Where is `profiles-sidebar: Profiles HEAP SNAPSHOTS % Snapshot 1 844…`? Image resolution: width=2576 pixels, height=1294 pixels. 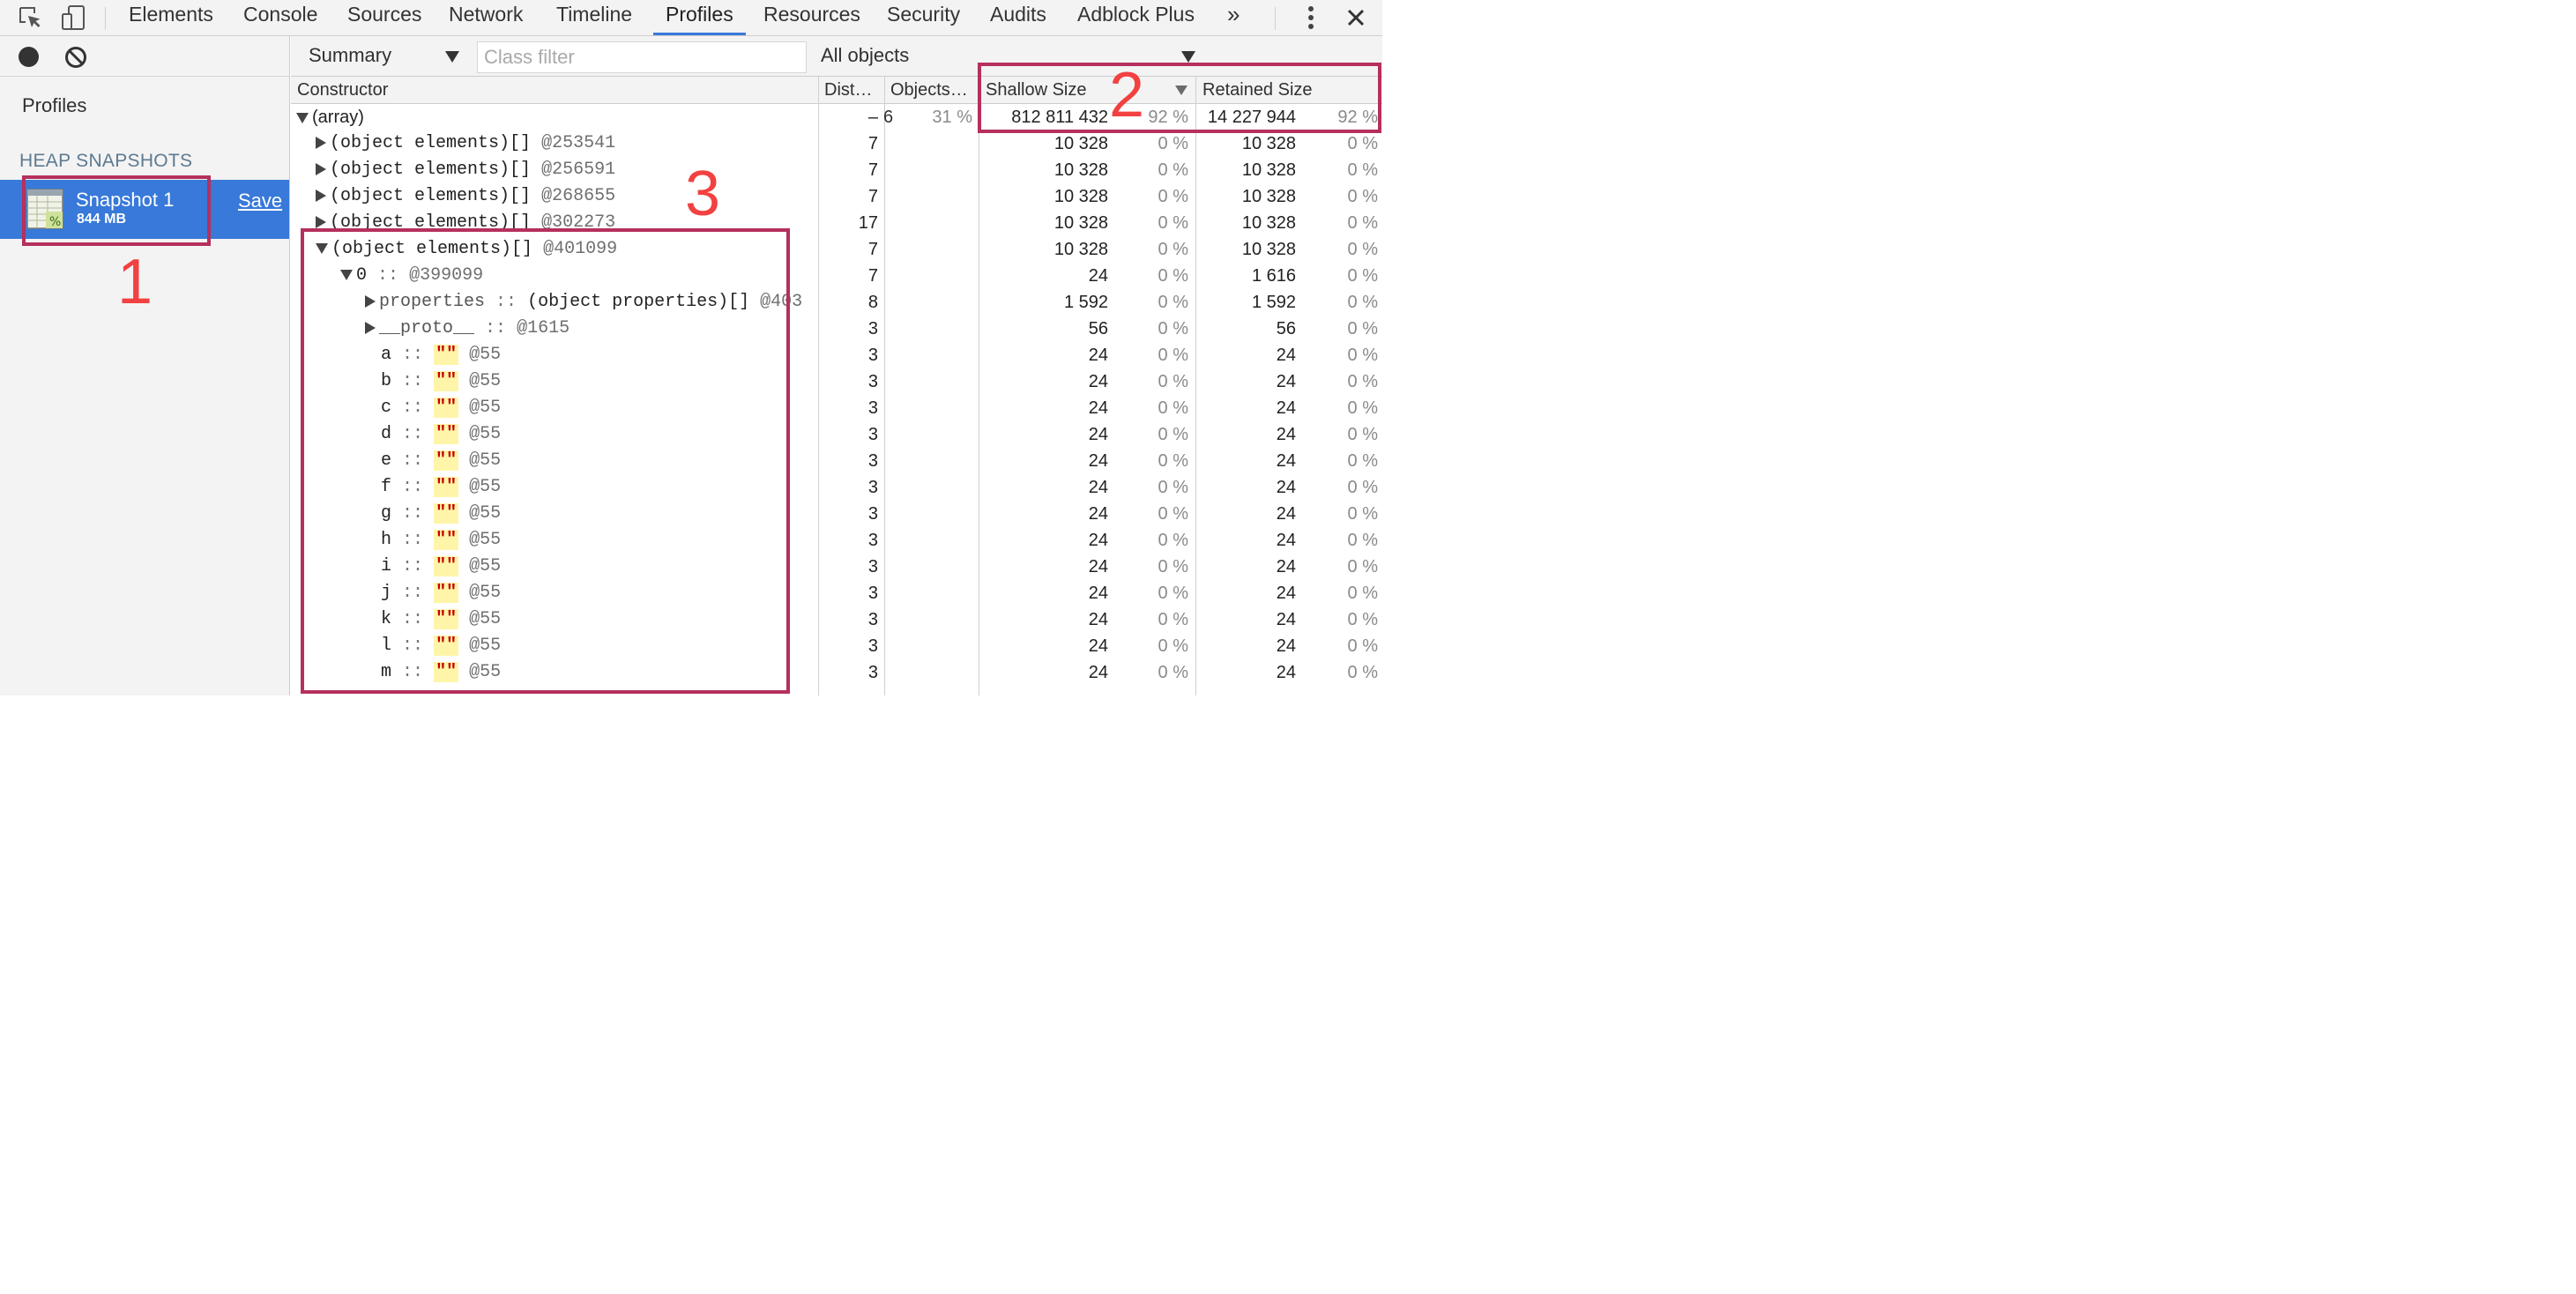
profiles-sidebar: Profiles HEAP SNAPSHOTS % Snapshot 1 844… is located at coordinates (145, 365).